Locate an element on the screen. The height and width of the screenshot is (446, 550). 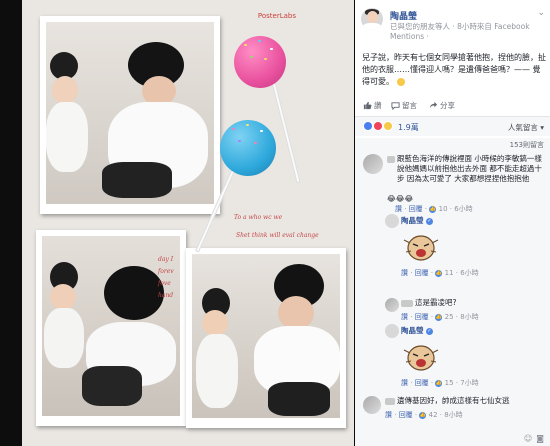
share-label: 分享 is located at coordinates (447, 105).